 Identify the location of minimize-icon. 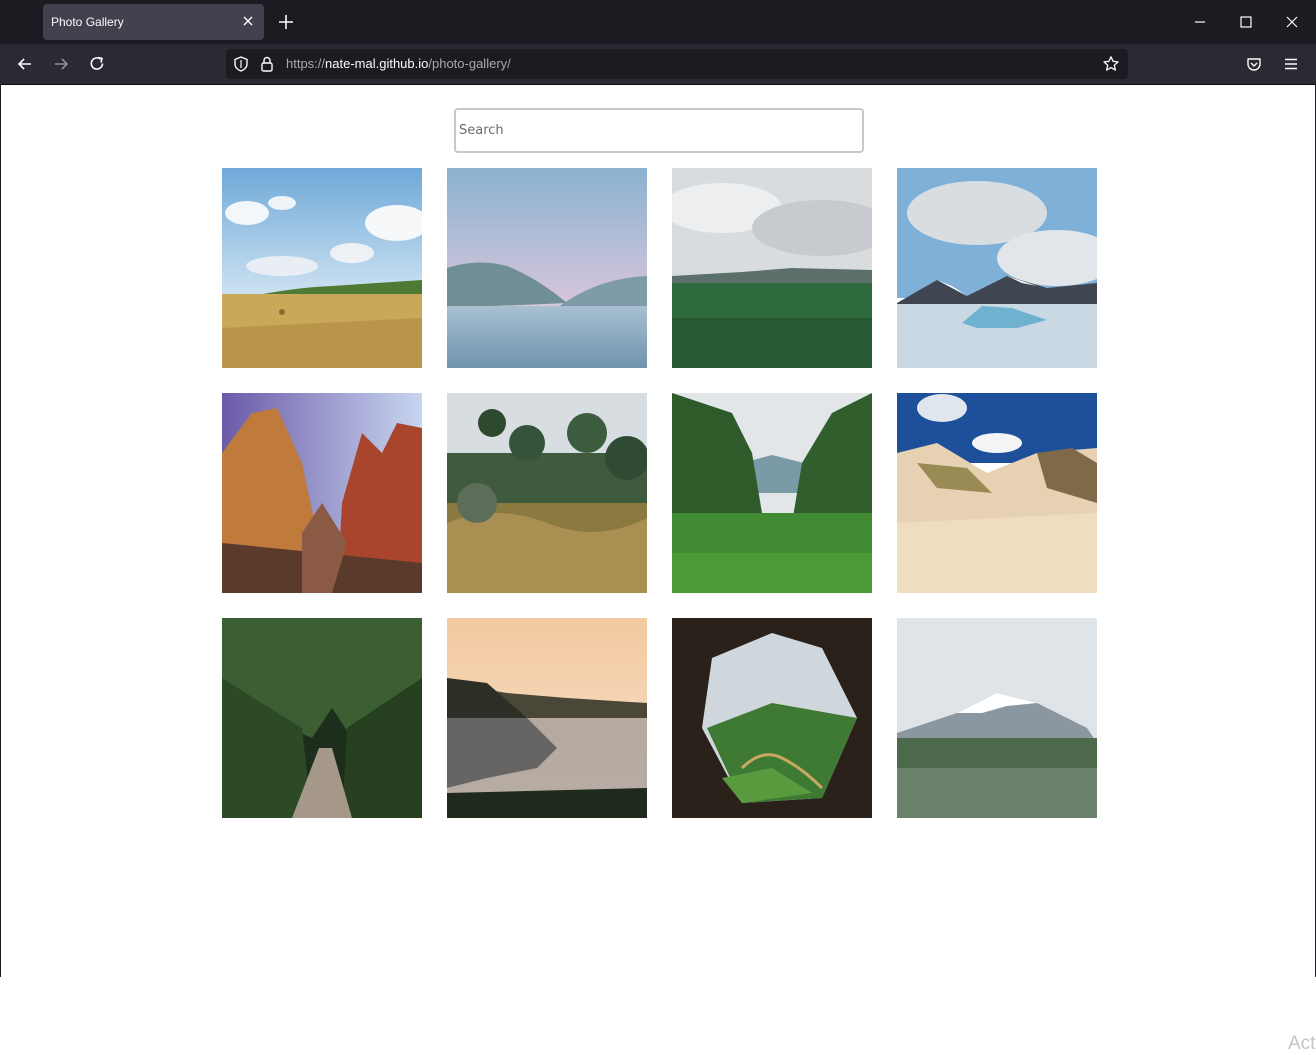
(1200, 22).